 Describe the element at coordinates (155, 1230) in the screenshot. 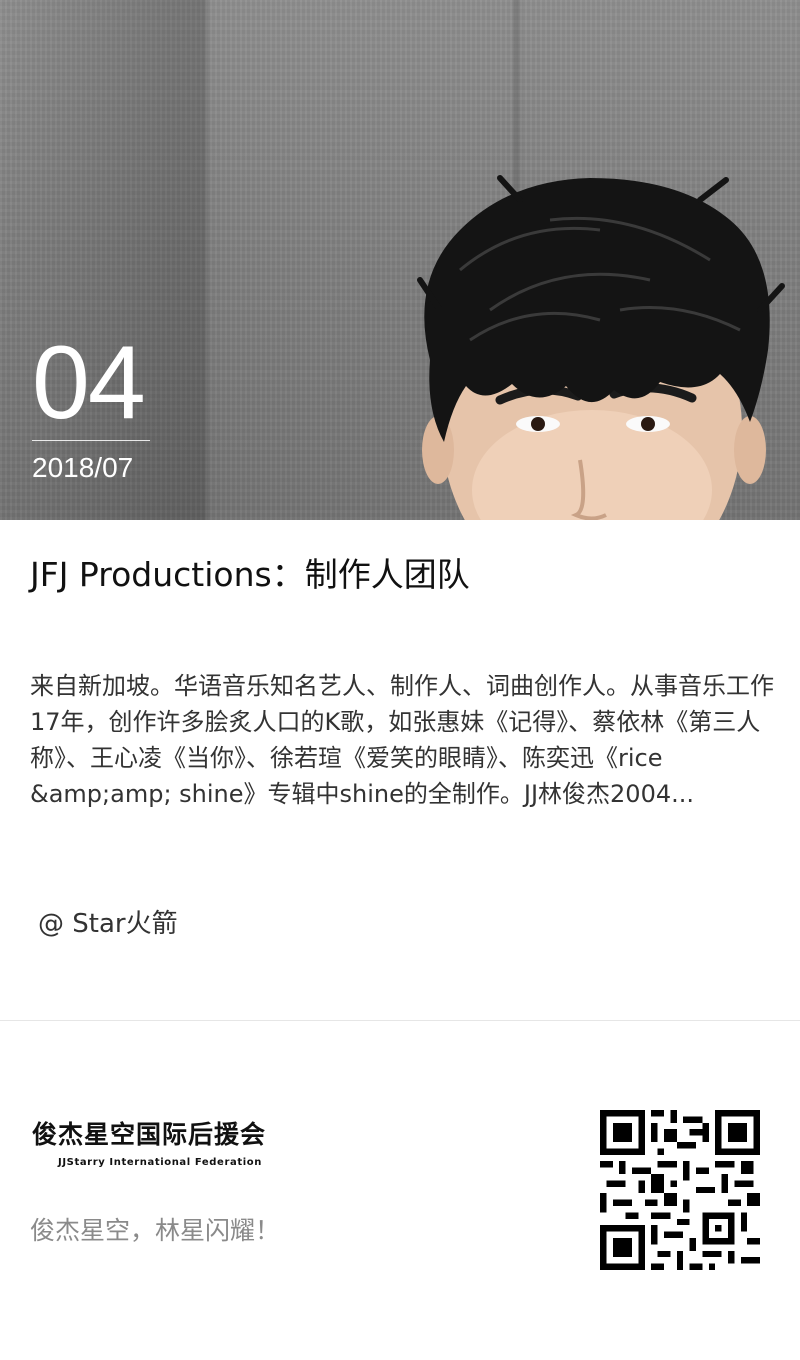

I see `brand-slogan: 俊杰星空，林星闪耀！` at that location.